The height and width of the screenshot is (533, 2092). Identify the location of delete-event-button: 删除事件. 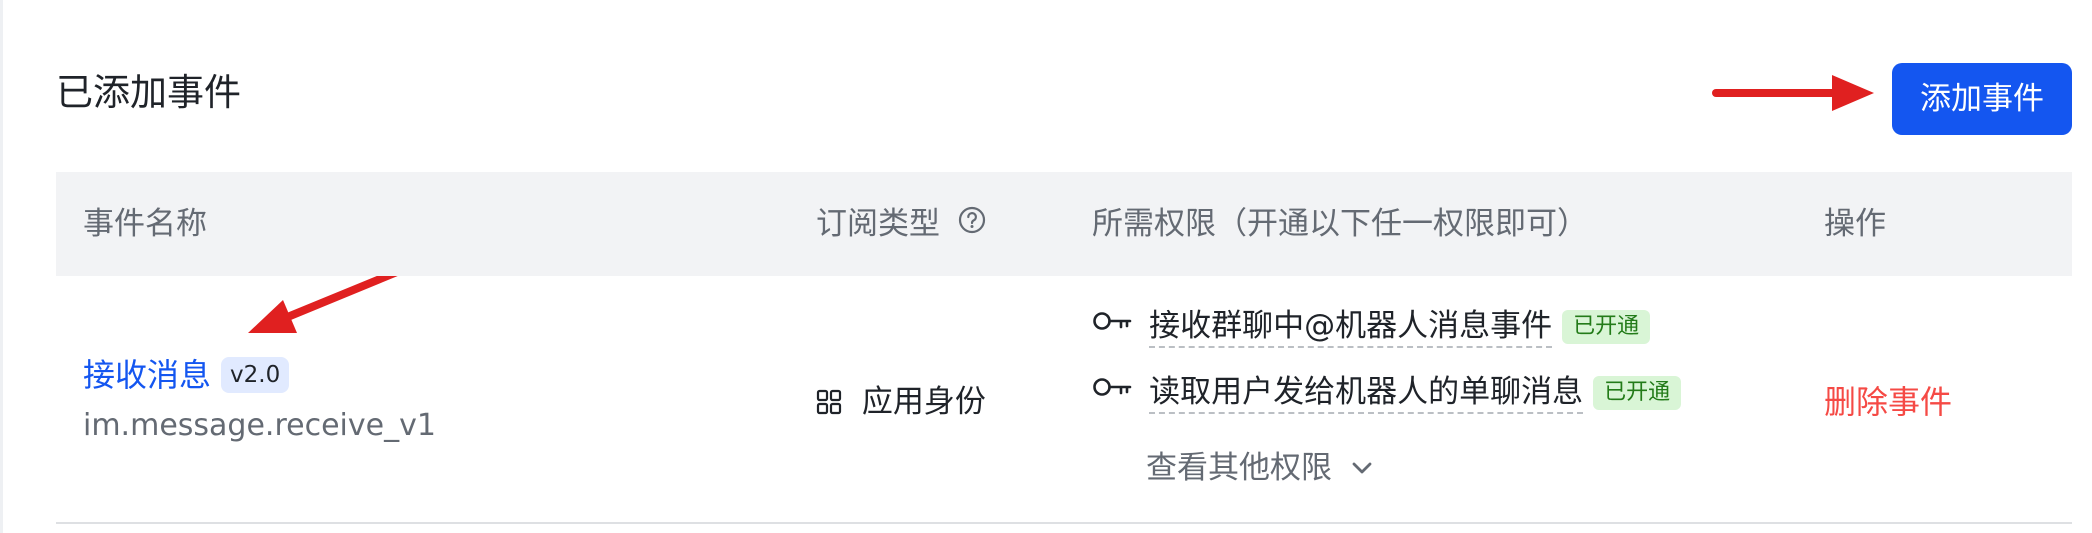
(1888, 402).